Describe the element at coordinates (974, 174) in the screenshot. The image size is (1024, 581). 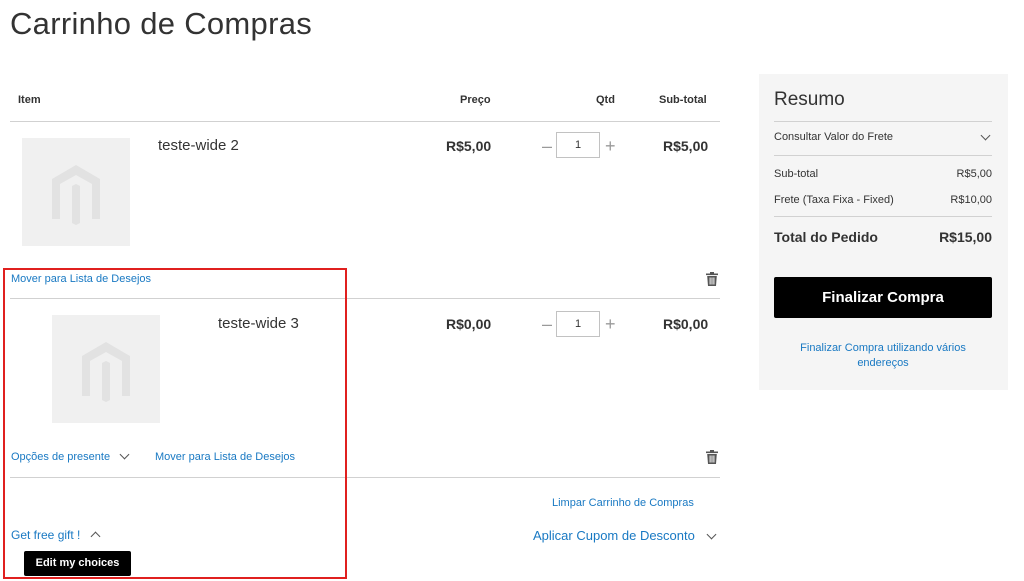
I see `subtotal-value: R$5,00` at that location.